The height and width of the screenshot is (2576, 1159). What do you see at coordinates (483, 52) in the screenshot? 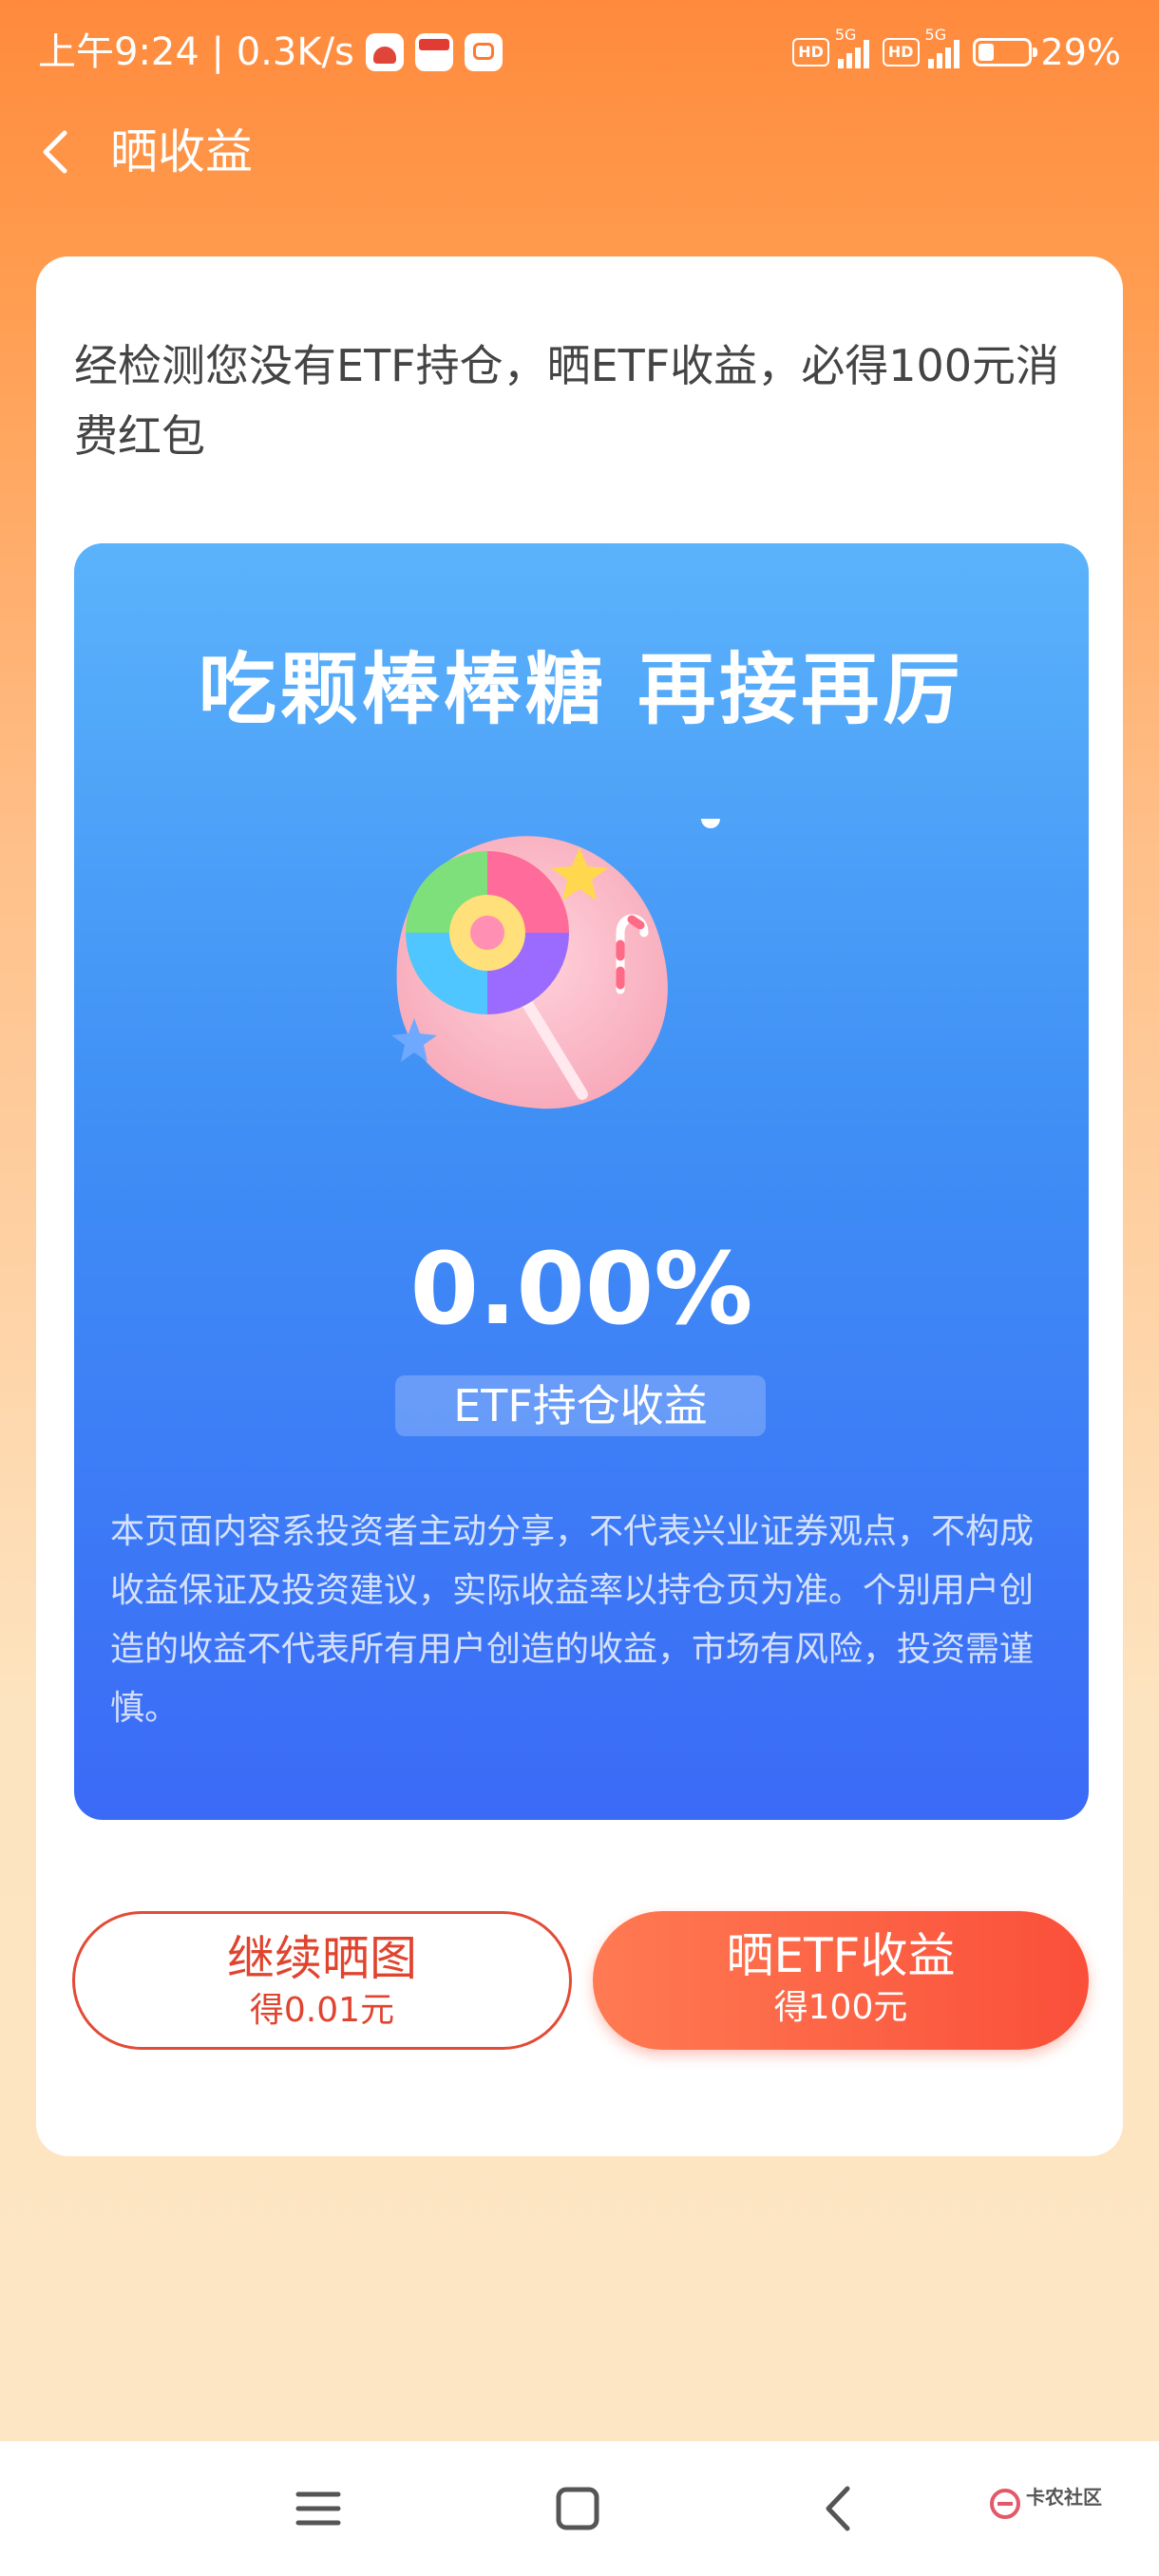
I see `message-app-icon` at bounding box center [483, 52].